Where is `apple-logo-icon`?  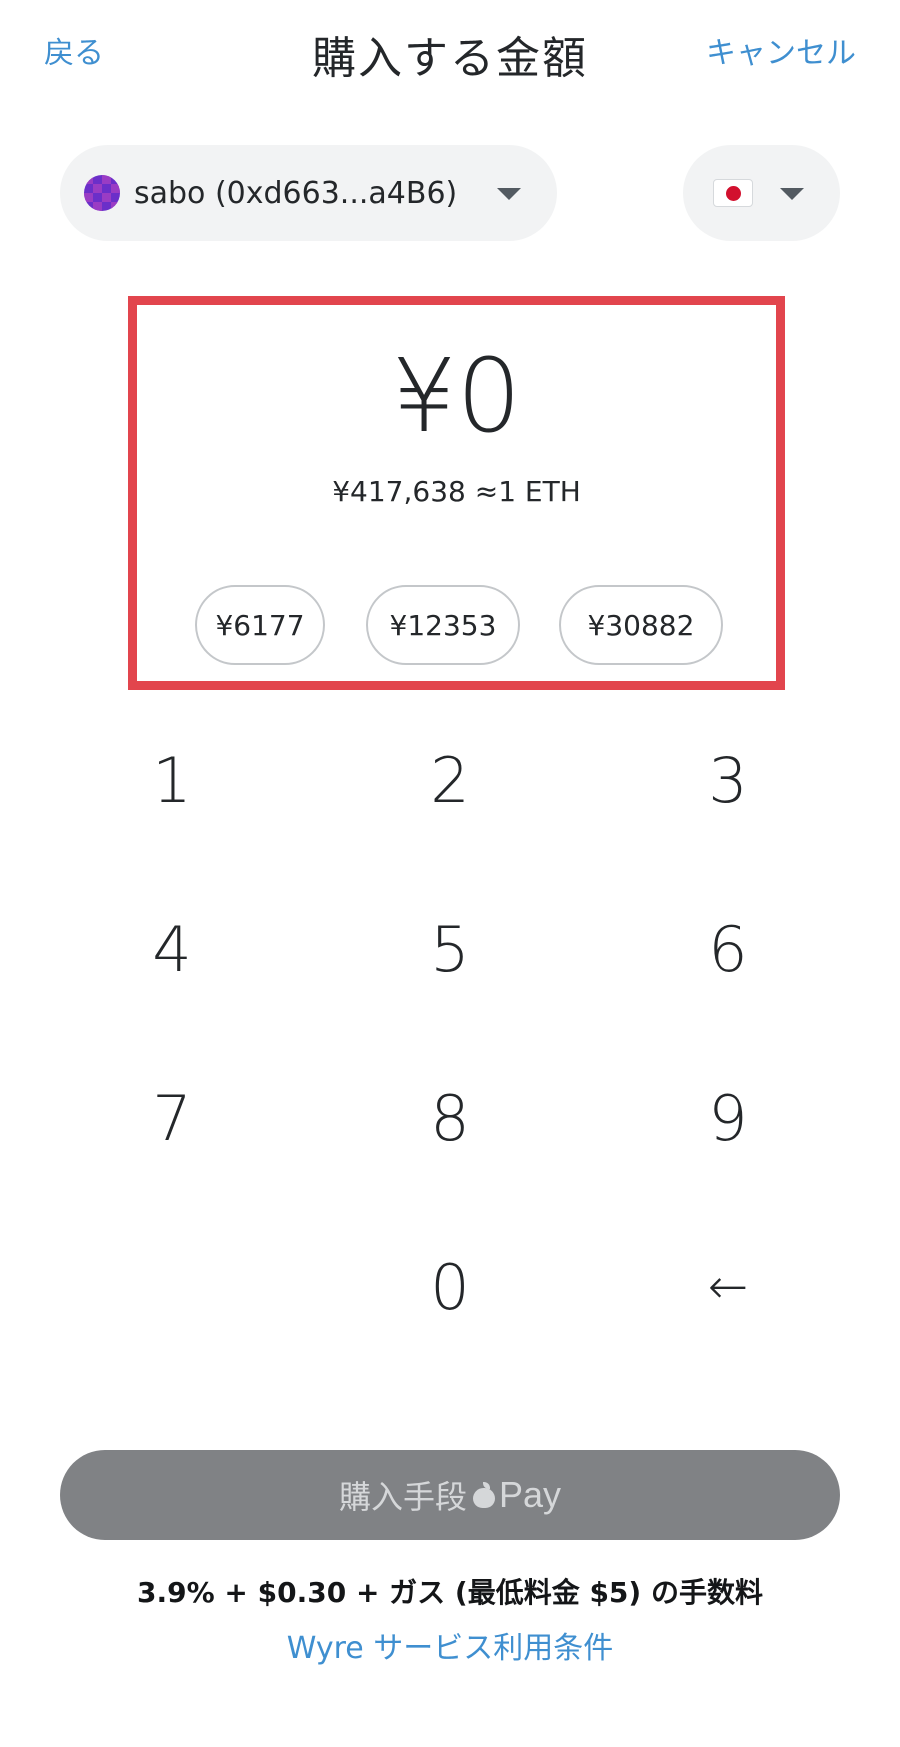
apple-logo-icon is located at coordinates (483, 1495).